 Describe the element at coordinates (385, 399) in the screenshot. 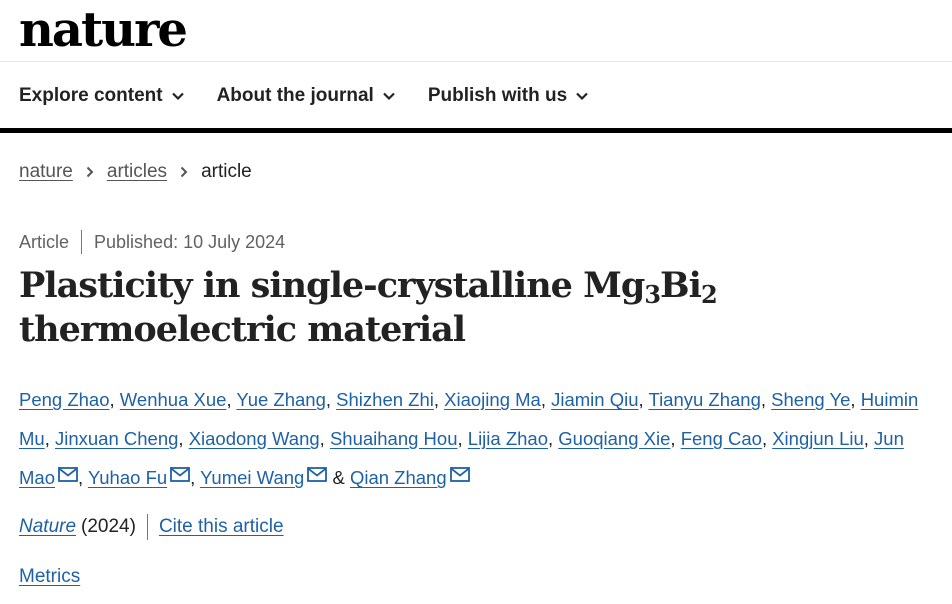

I see `author-link: Shizhen Zhi` at that location.